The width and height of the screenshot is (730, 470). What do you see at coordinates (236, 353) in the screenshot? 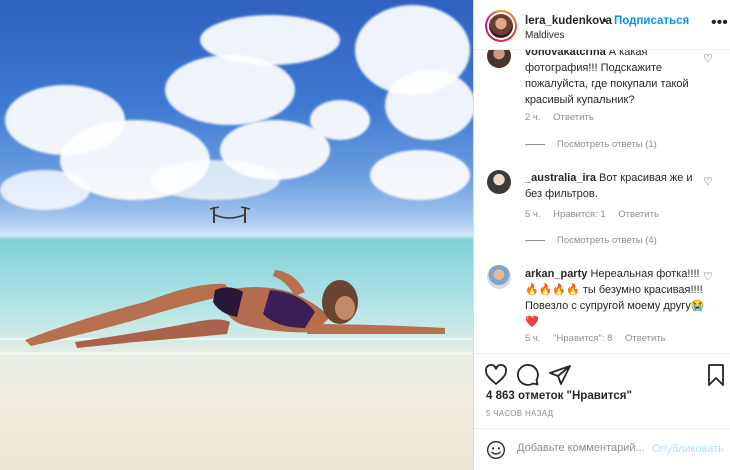
I see `wave` at bounding box center [236, 353].